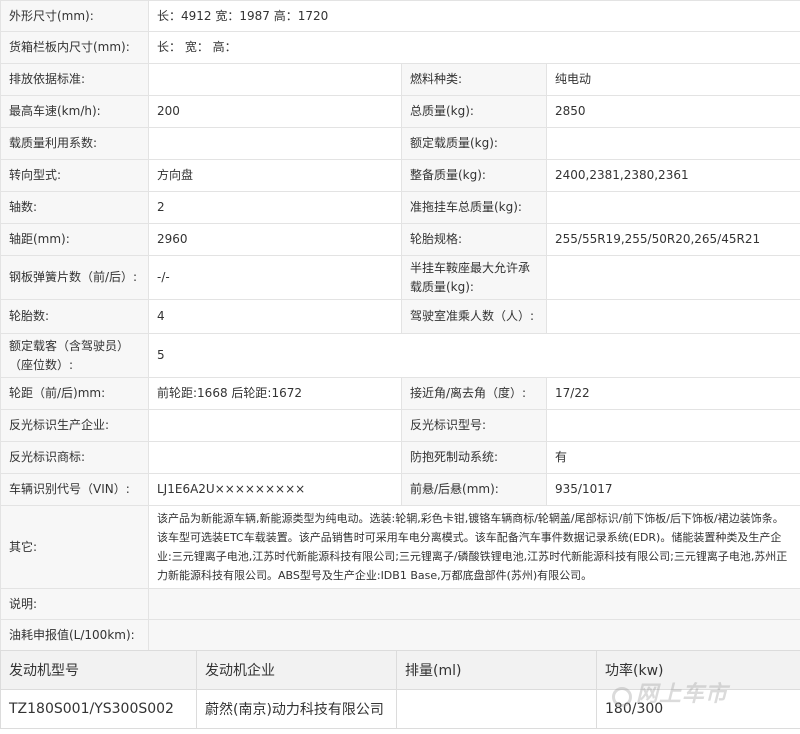 Image resolution: width=800 pixels, height=734 pixels. Describe the element at coordinates (74, 207) in the screenshot. I see `spec-label: 轴数:` at that location.